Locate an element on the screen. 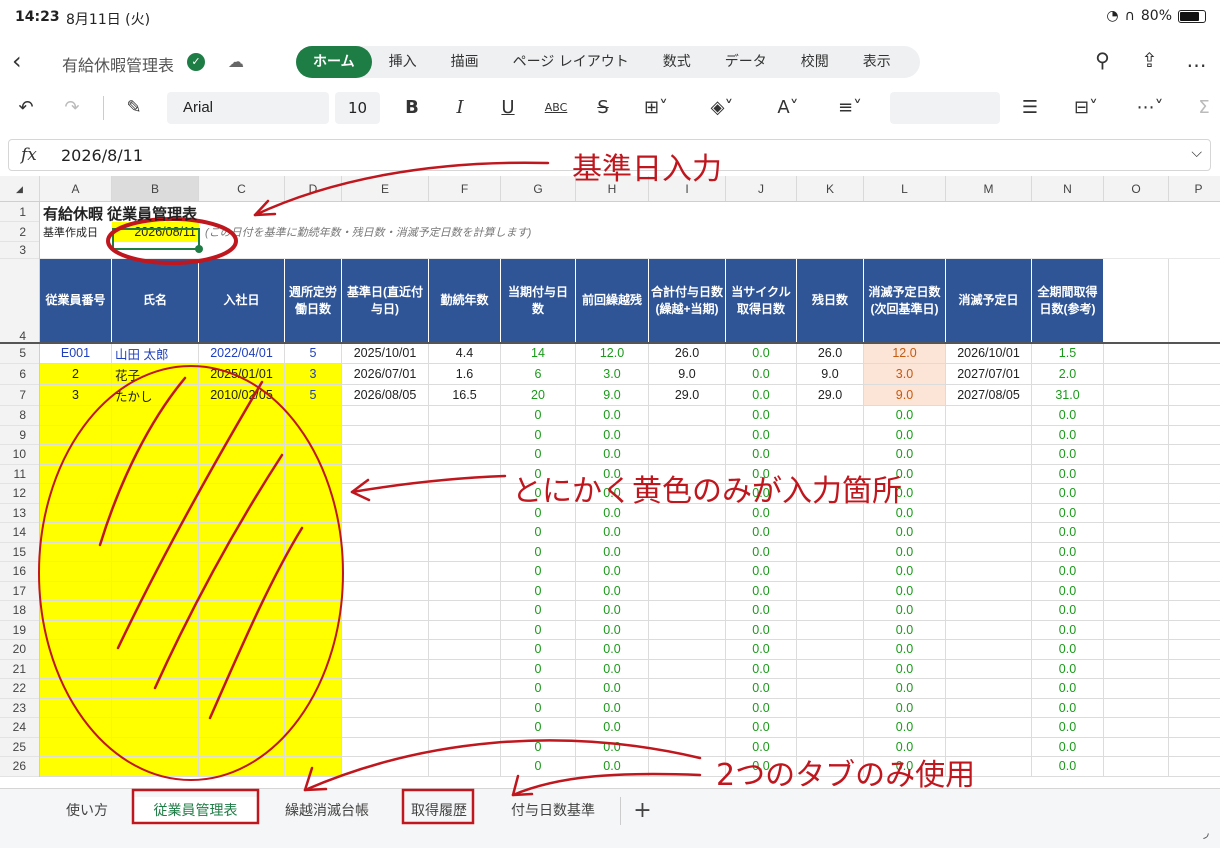 This screenshot has height=848, width=1220. row-header: 8 is located at coordinates (19, 416).